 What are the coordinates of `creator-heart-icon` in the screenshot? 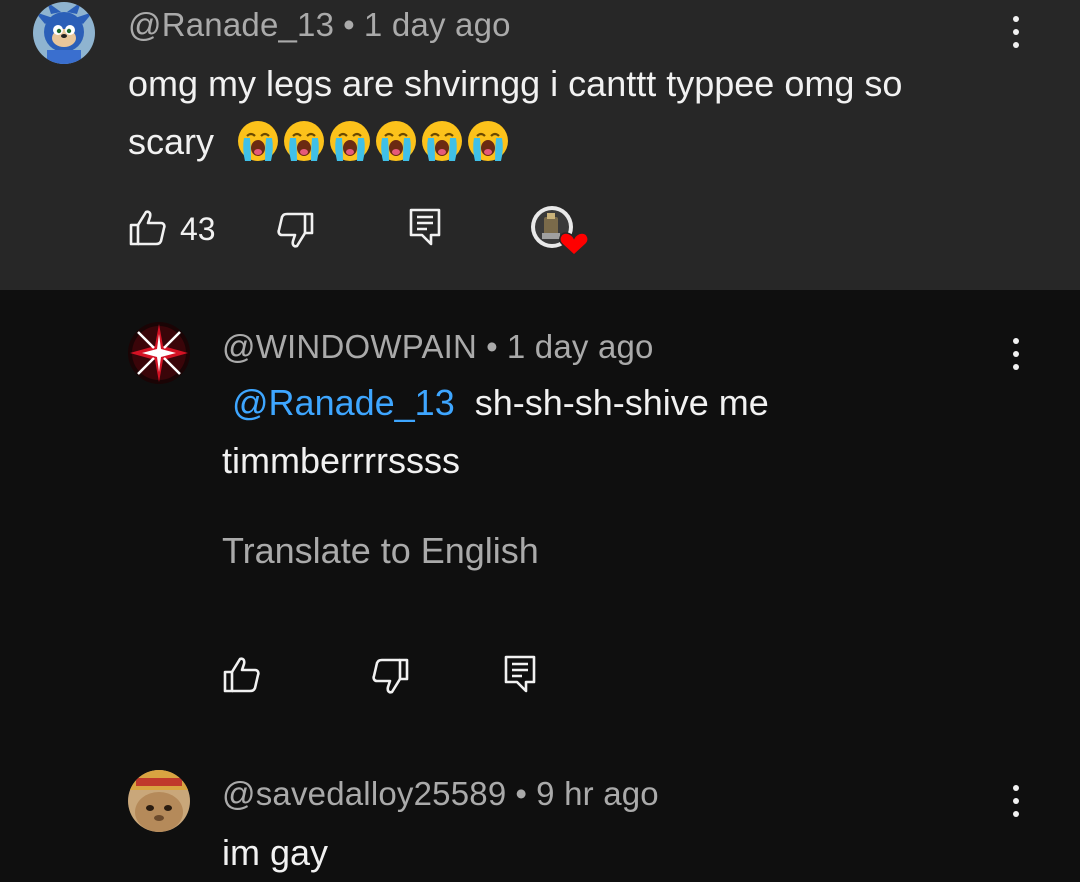 It's located at (574, 244).